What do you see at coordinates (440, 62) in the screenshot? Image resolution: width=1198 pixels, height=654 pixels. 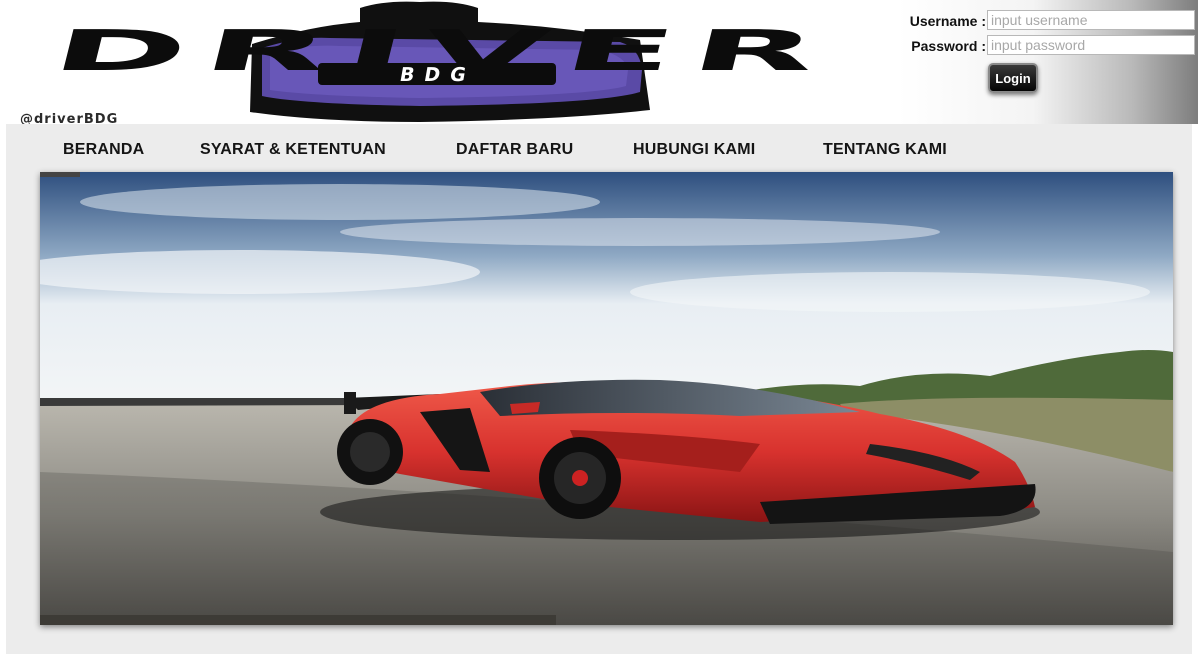 I see `site-logo: DRIVER BDG` at bounding box center [440, 62].